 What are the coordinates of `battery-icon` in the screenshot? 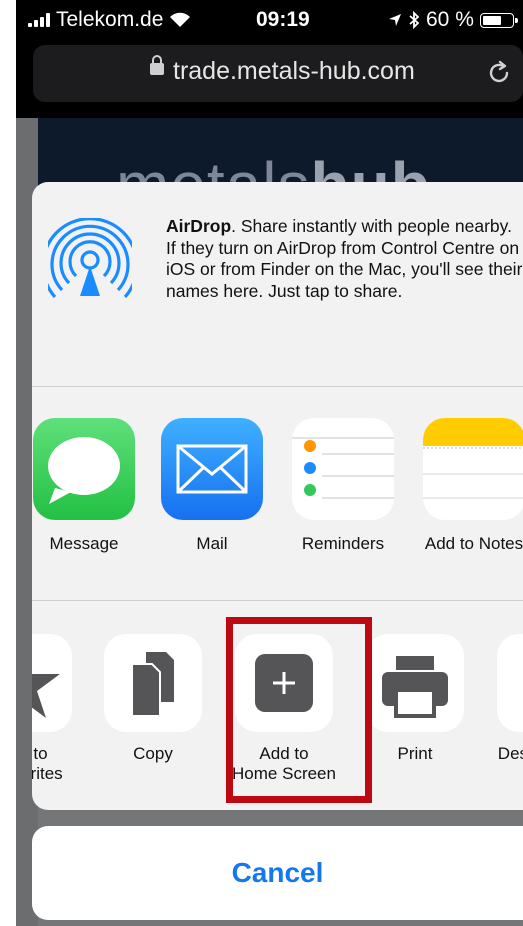 It's located at (498, 20).